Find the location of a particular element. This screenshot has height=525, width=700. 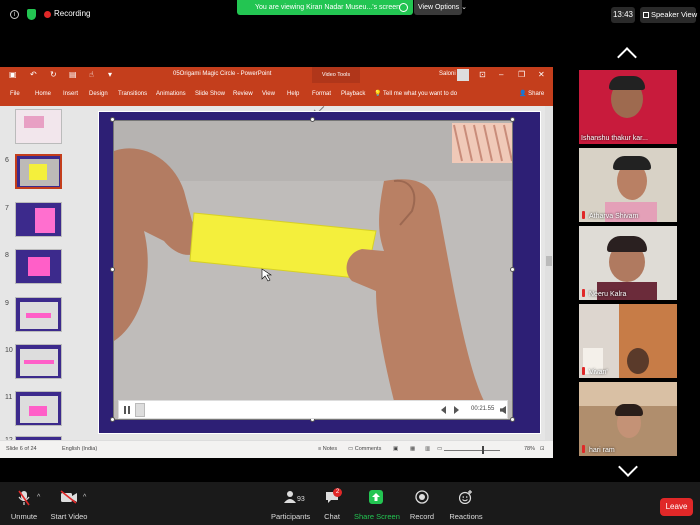

slide-number-9: 9 is located at coordinates (7, 303).